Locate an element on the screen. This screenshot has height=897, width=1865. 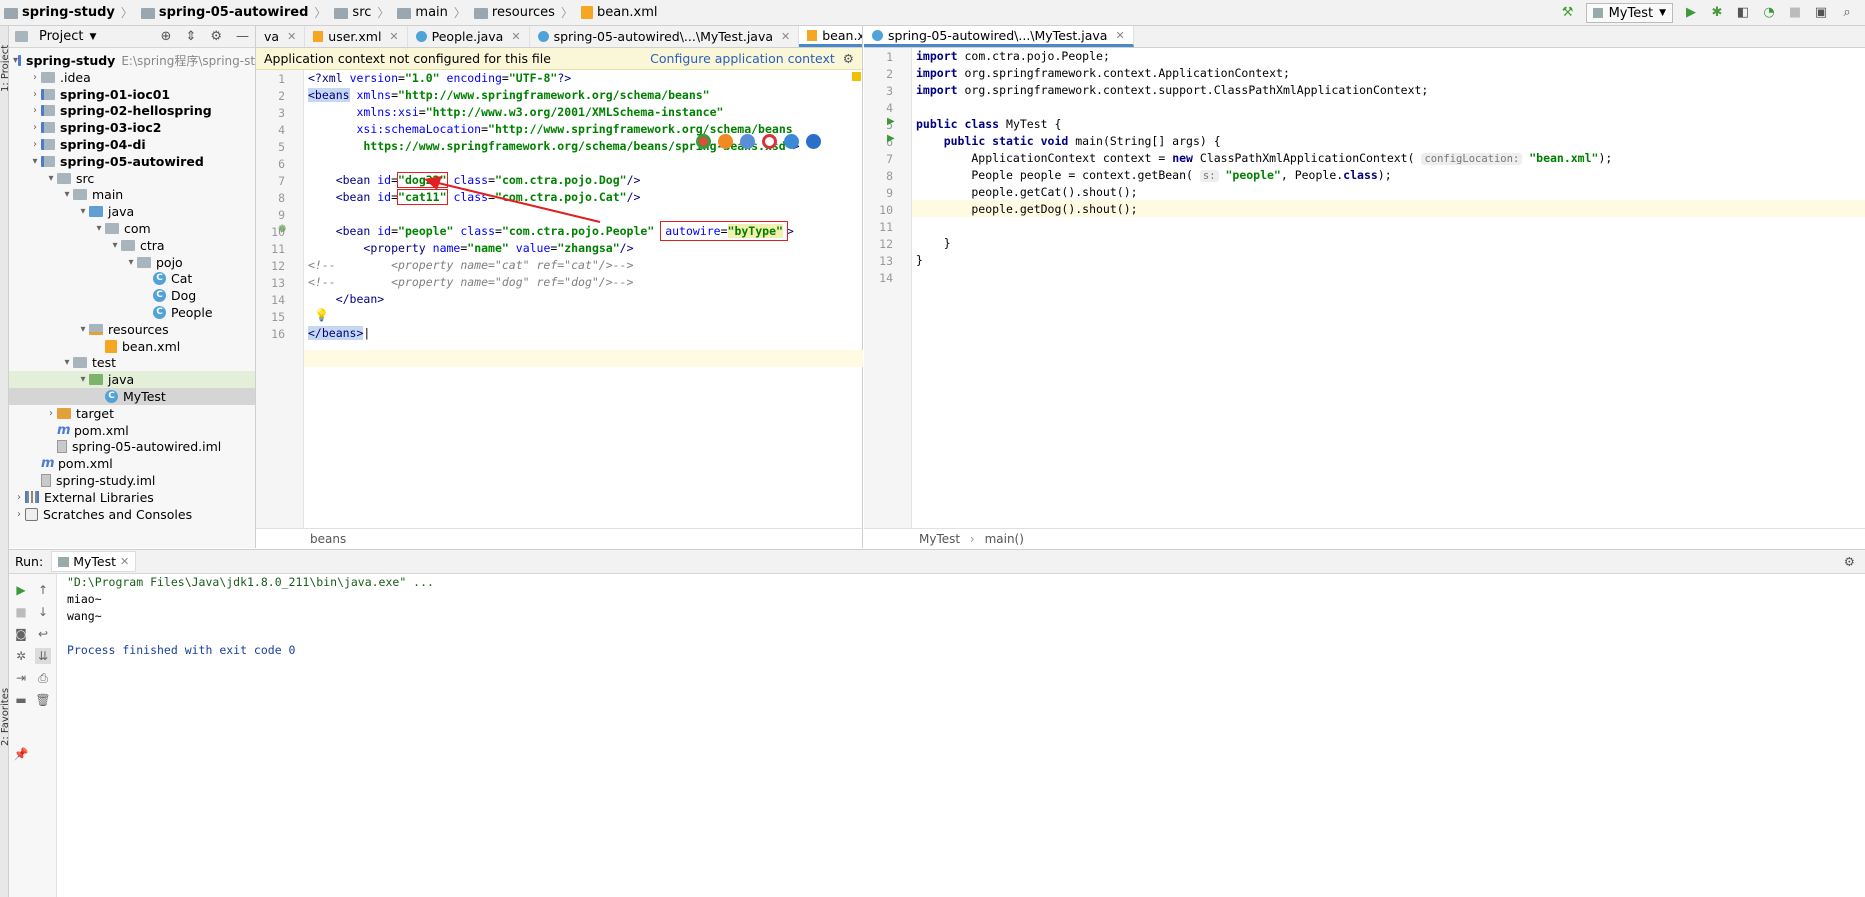
editor-tab: user.xml ✕ is located at coordinates (356, 36).